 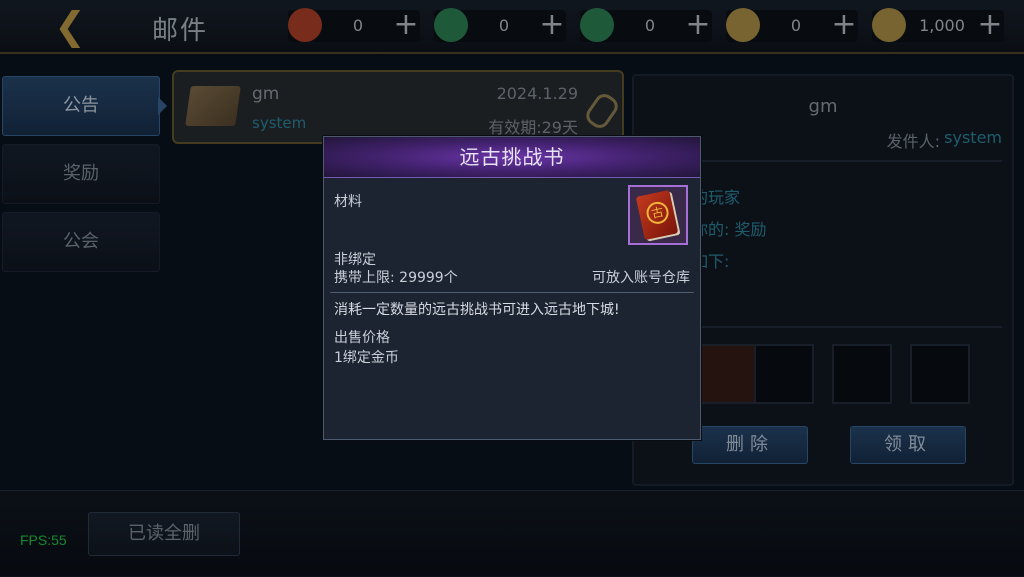 What do you see at coordinates (348, 202) in the screenshot?
I see `item-type: 材料` at bounding box center [348, 202].